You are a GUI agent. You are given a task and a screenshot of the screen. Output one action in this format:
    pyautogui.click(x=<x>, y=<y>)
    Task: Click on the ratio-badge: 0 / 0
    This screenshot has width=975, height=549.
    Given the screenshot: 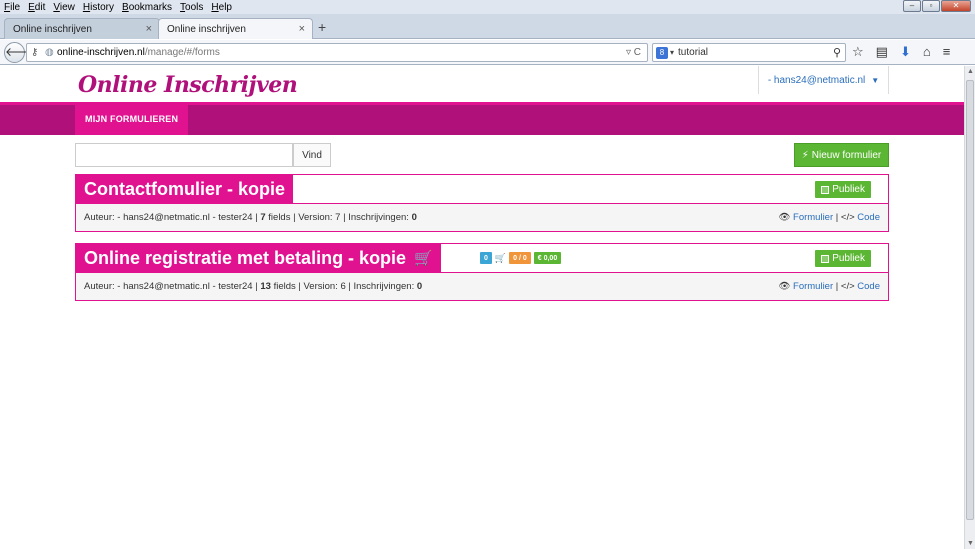 What is the action you would take?
    pyautogui.click(x=520, y=258)
    